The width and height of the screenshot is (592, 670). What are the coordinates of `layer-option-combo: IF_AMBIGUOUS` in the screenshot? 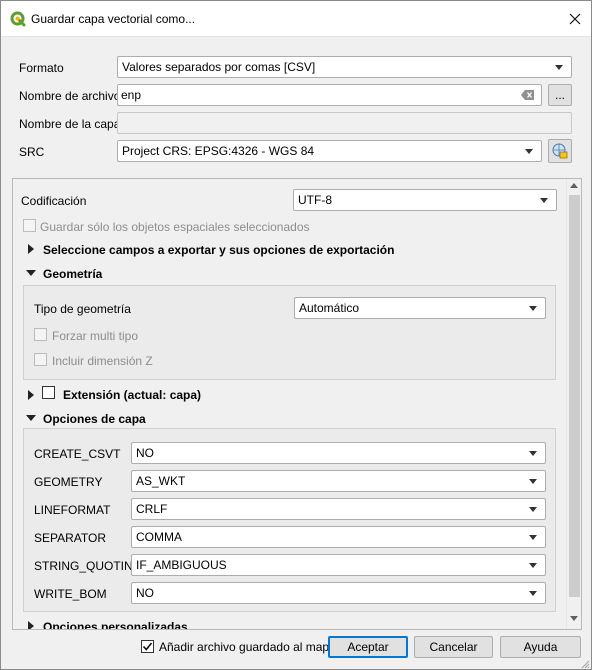 It's located at (338, 565).